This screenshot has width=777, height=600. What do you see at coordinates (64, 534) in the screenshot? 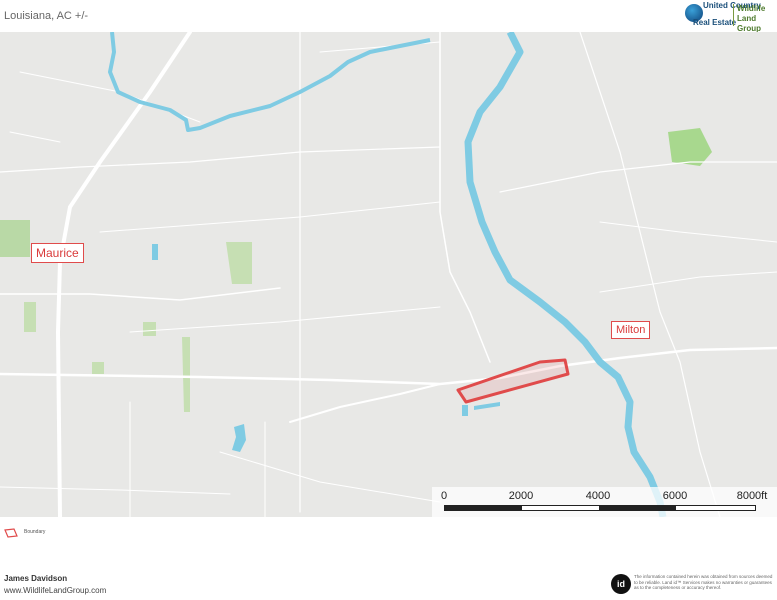
I see `legend: Boundary` at bounding box center [64, 534].